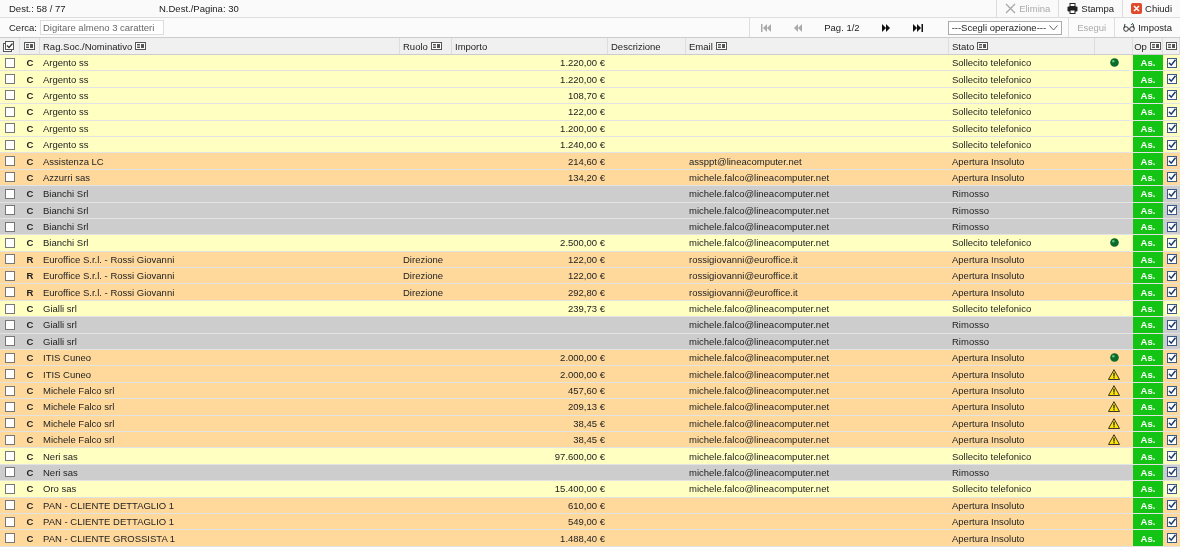 Image resolution: width=1180 pixels, height=554 pixels. What do you see at coordinates (1005, 27) in the screenshot?
I see `operation-dropdown: ---Scegli operazione---` at bounding box center [1005, 27].